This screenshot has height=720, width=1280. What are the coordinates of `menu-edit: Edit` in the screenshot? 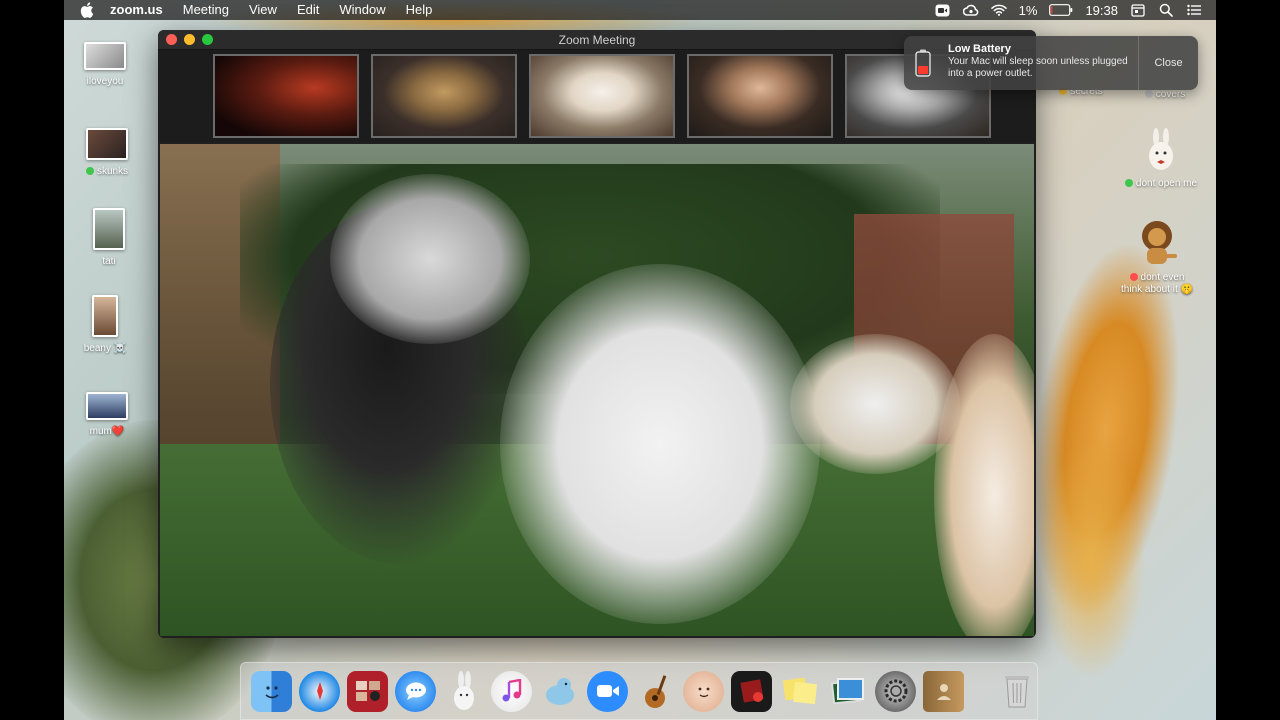 It's located at (308, 10).